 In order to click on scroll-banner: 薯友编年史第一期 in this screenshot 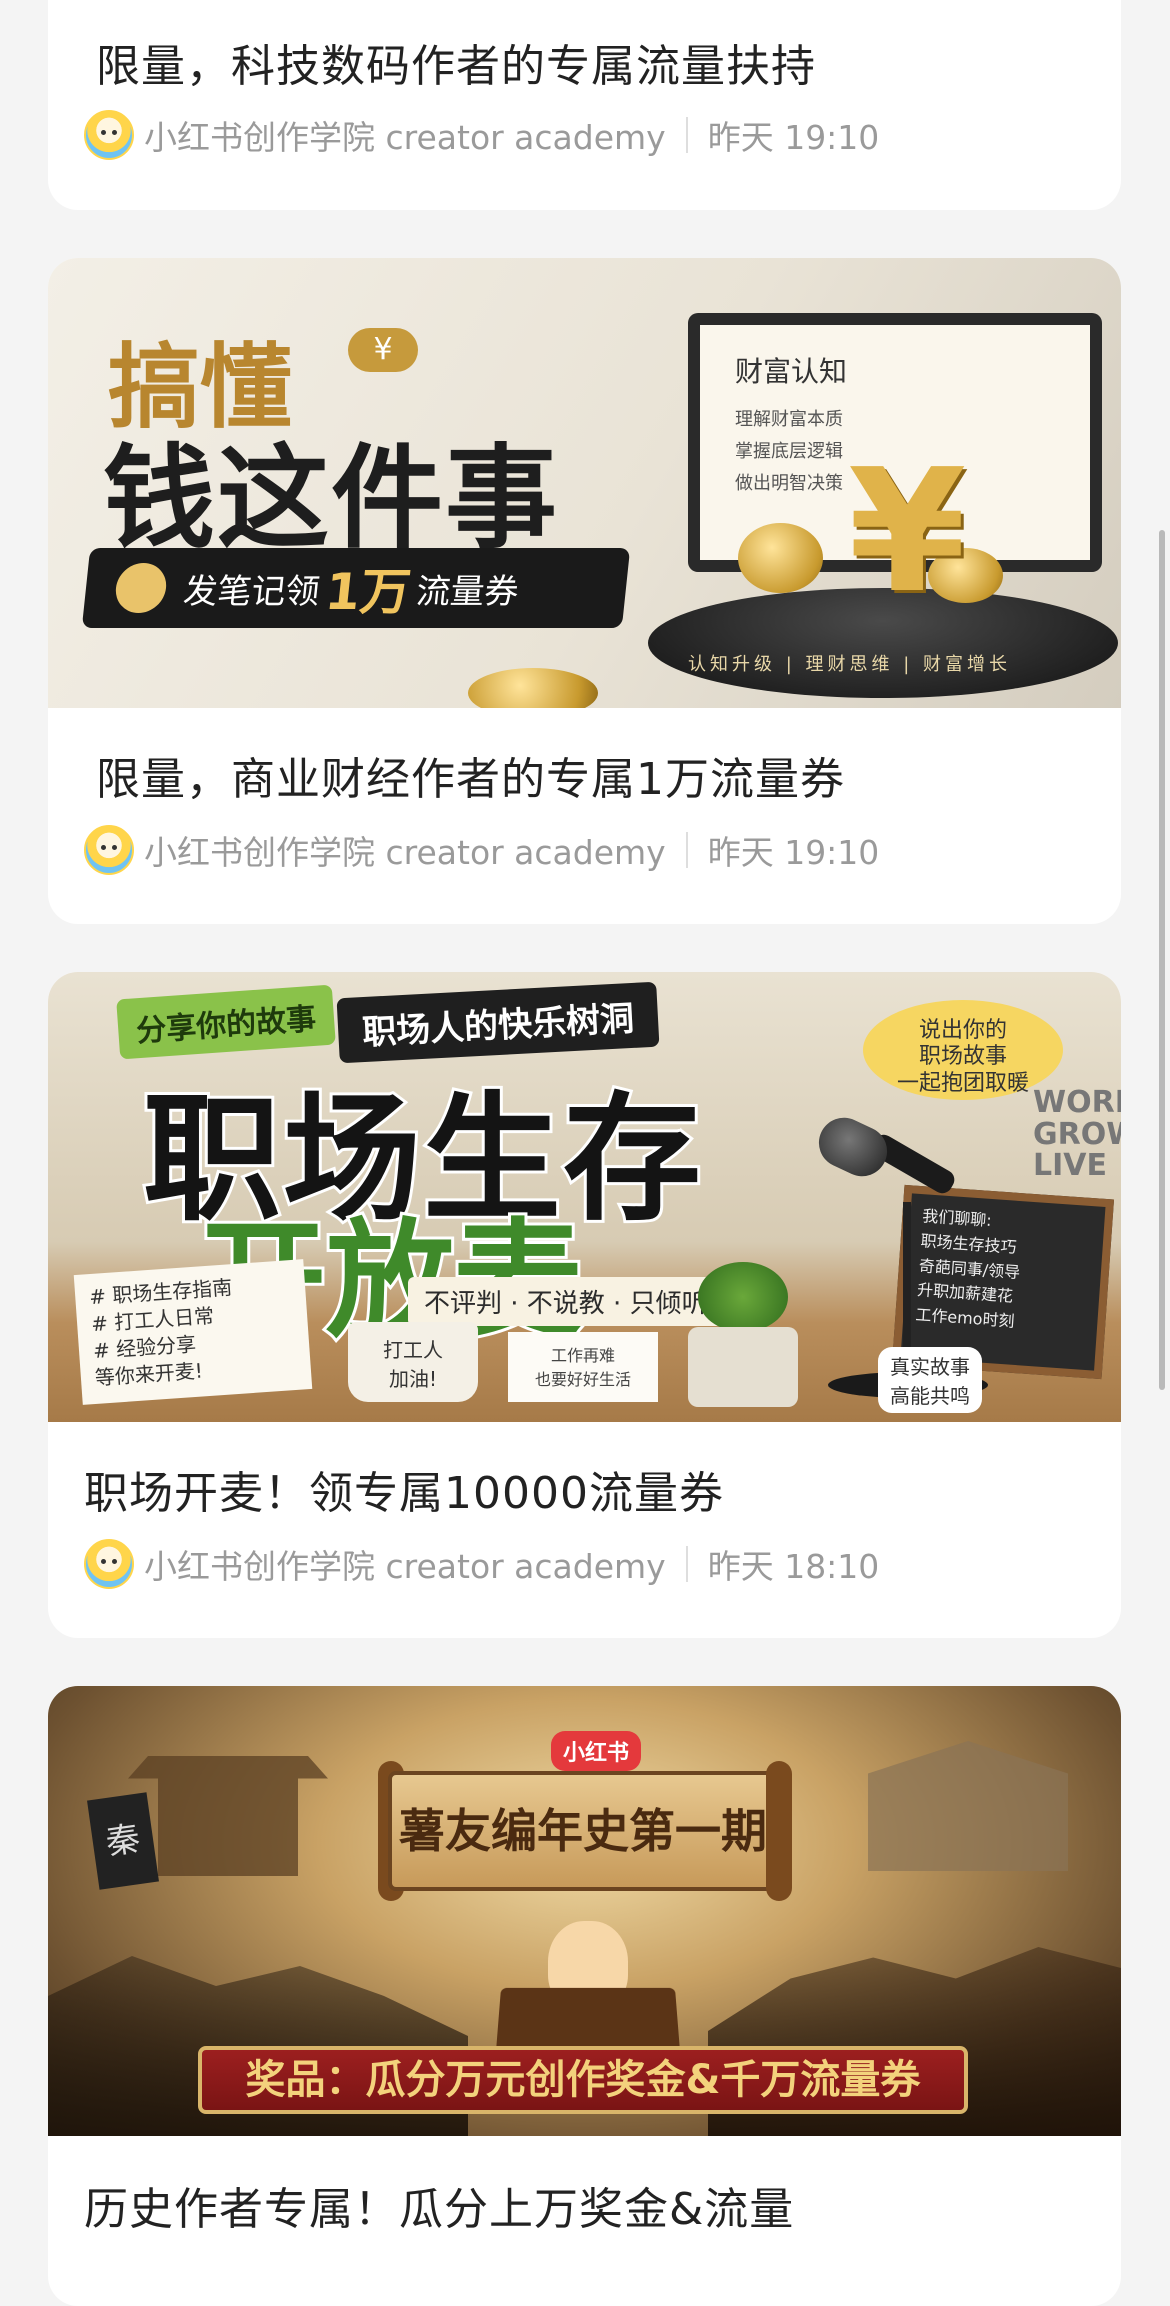, I will do `click(583, 1831)`.